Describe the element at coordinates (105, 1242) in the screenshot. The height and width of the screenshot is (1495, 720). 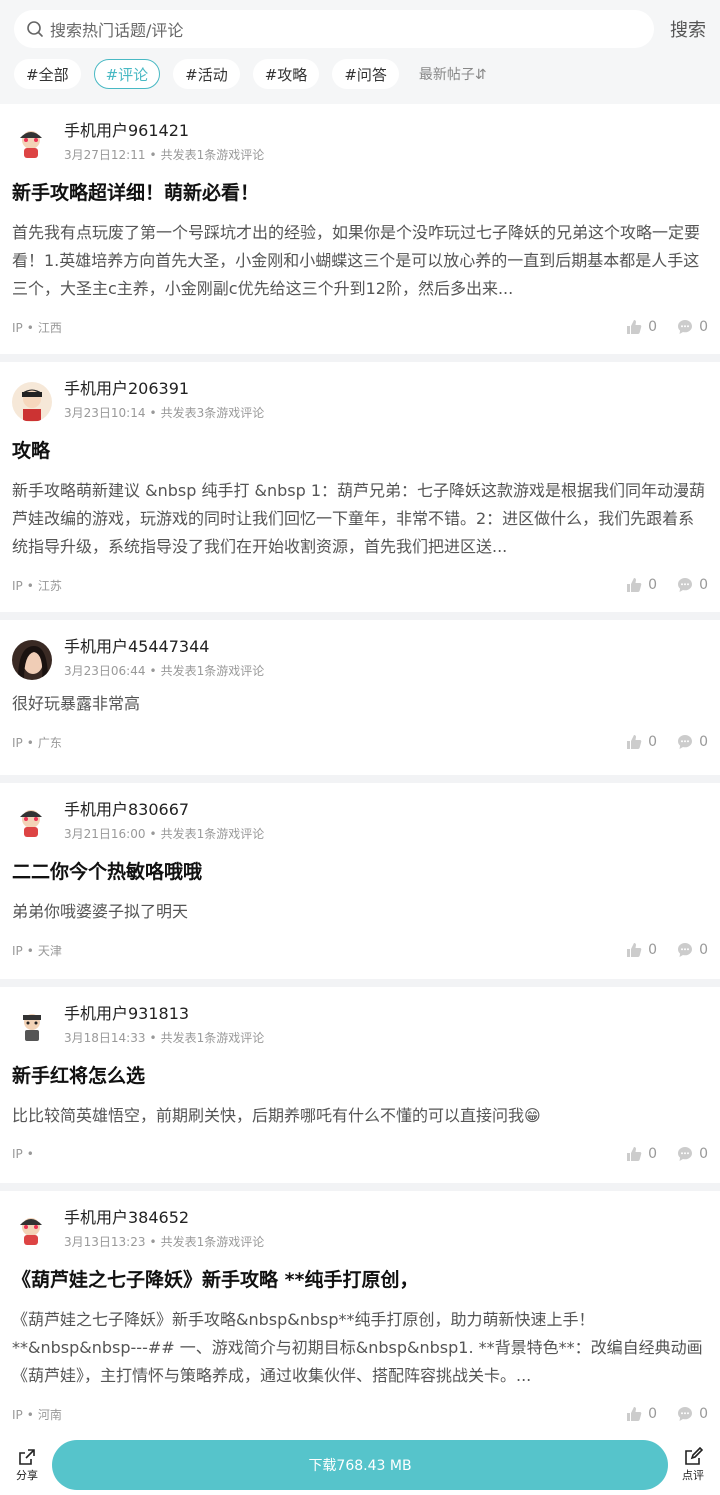
I see `post-date: 3月13日13:23` at that location.